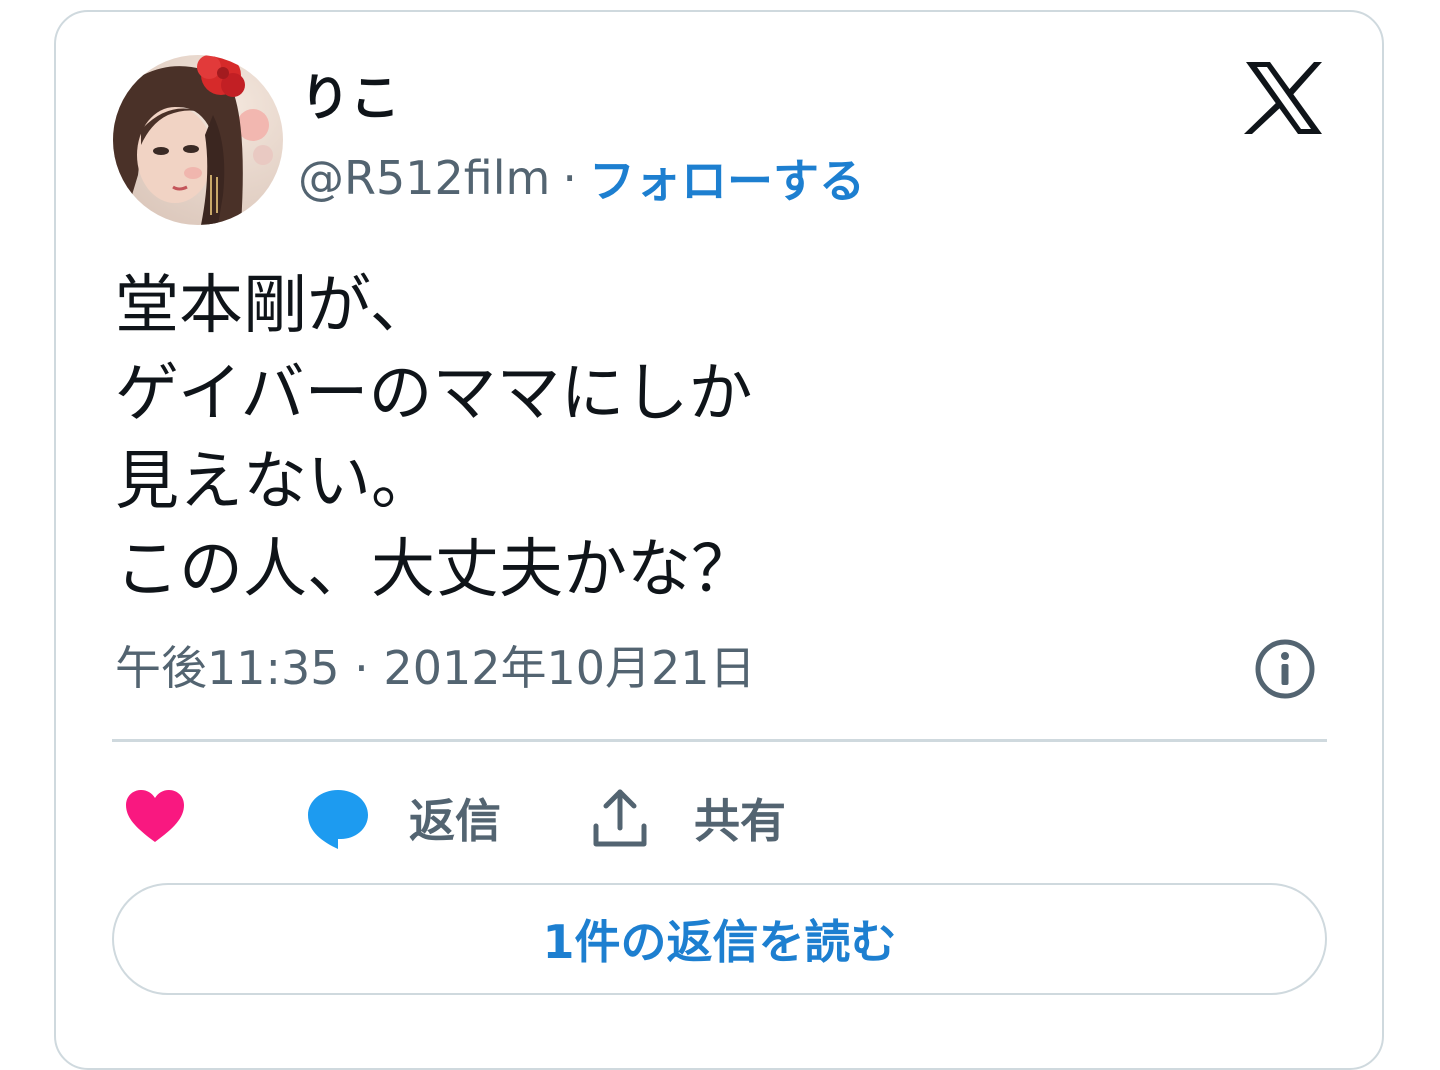 The image size is (1440, 1070). I want to click on action-bar: 返信 共有, so click(720, 815).